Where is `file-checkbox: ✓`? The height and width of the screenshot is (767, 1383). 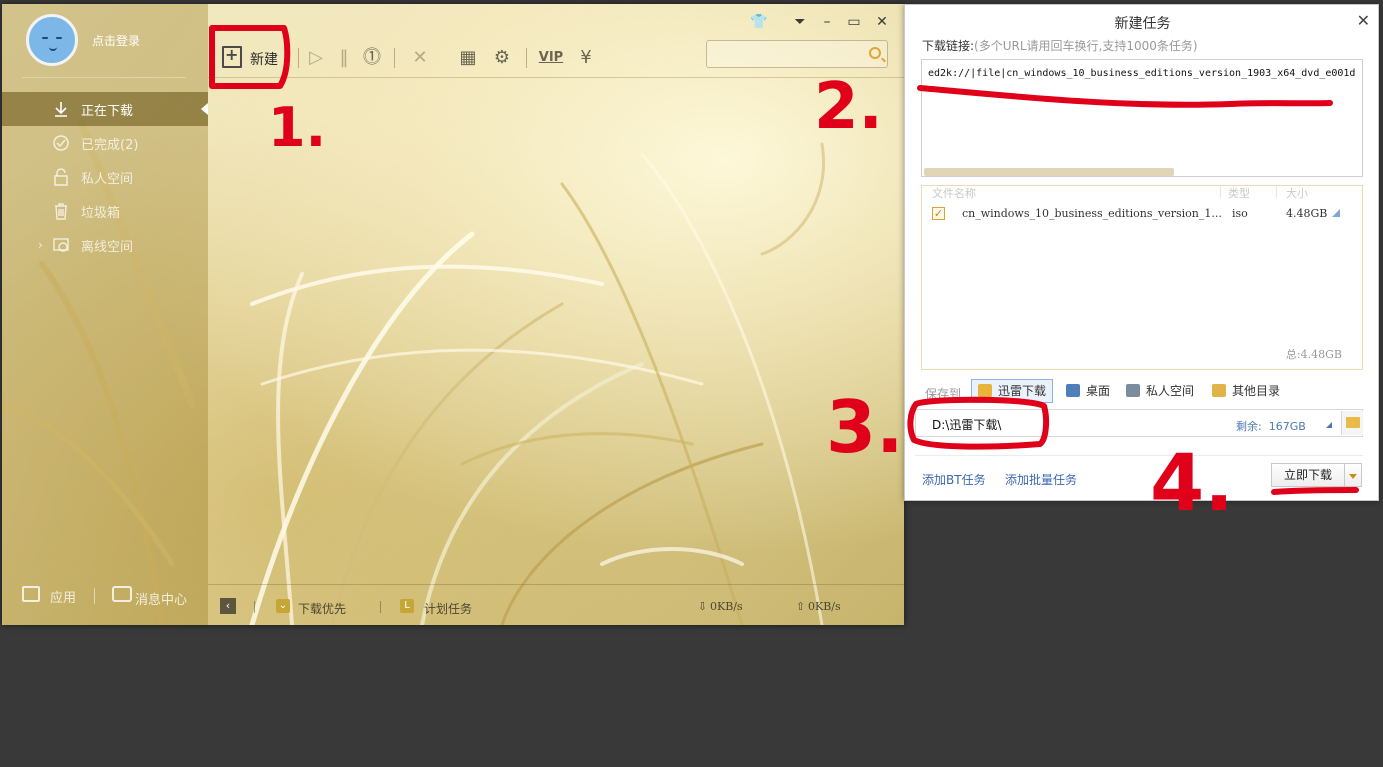 file-checkbox: ✓ is located at coordinates (938, 213).